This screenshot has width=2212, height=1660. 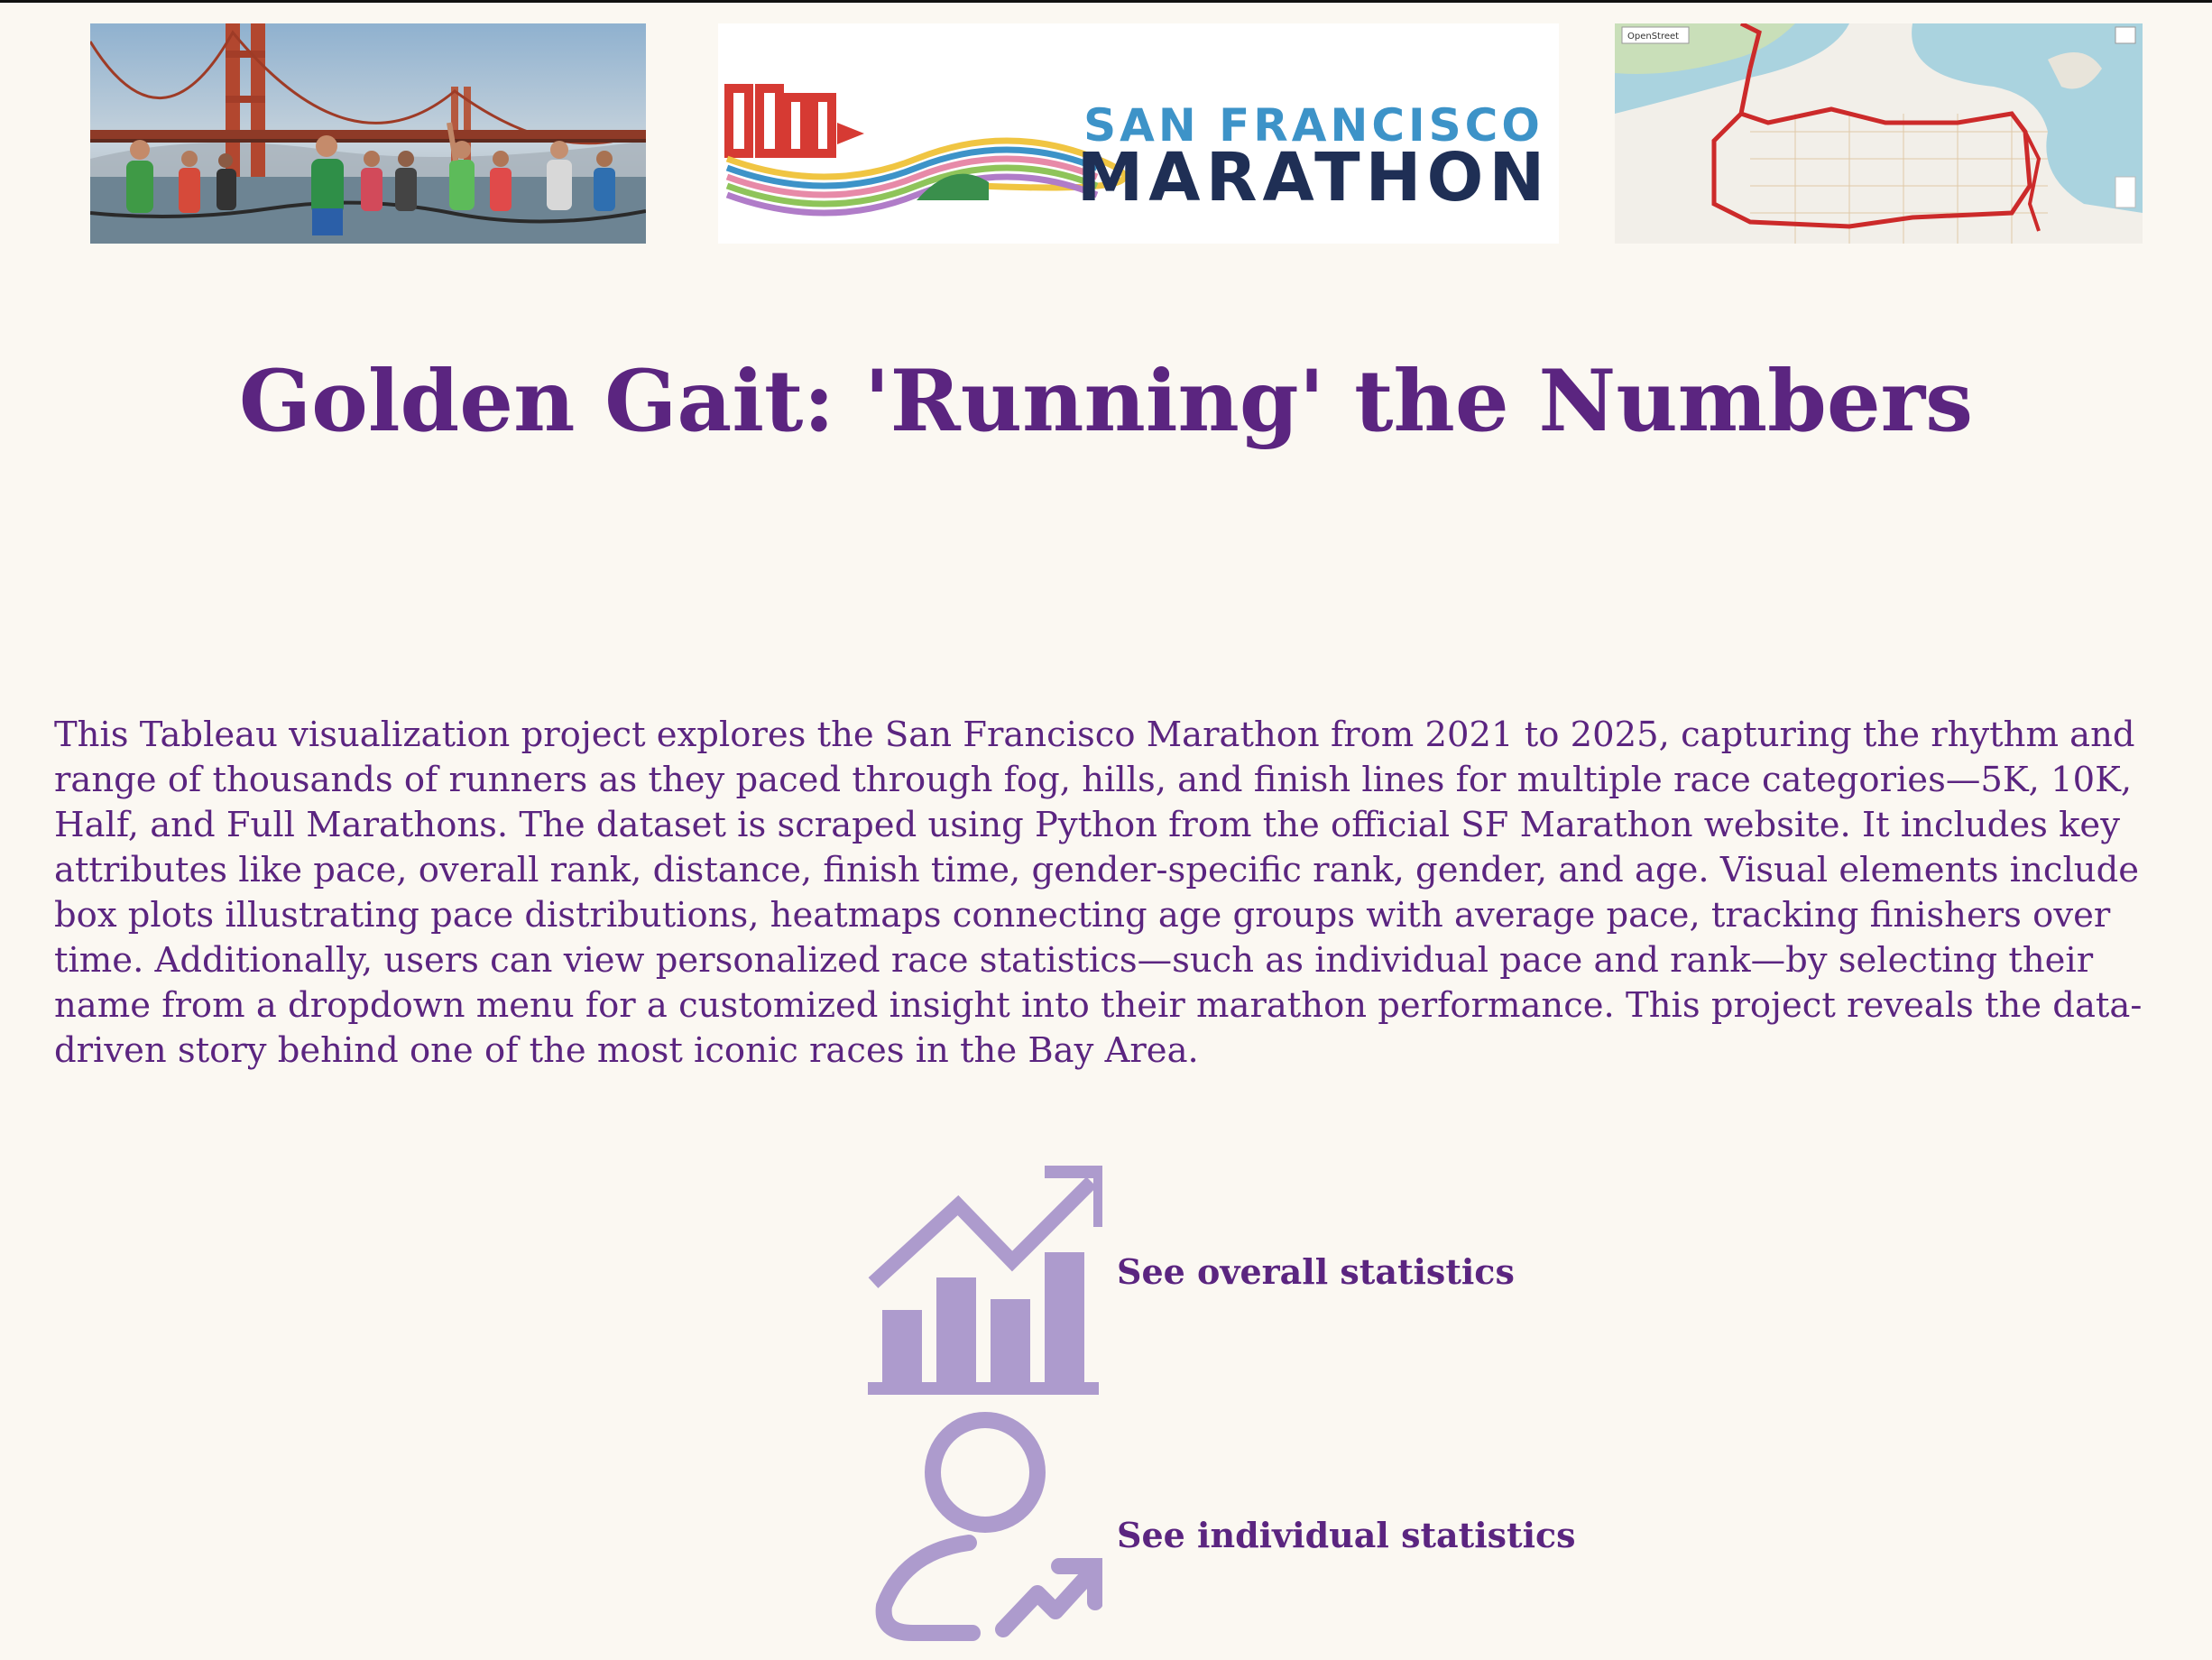 What do you see at coordinates (1653, 37) in the screenshot?
I see `map-layer-control: OpenStreet` at bounding box center [1653, 37].